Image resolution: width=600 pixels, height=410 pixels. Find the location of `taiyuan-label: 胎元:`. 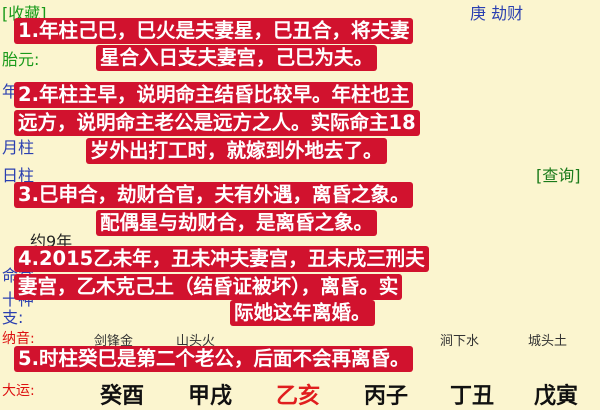

taiyuan-label: 胎元: is located at coordinates (21, 59).